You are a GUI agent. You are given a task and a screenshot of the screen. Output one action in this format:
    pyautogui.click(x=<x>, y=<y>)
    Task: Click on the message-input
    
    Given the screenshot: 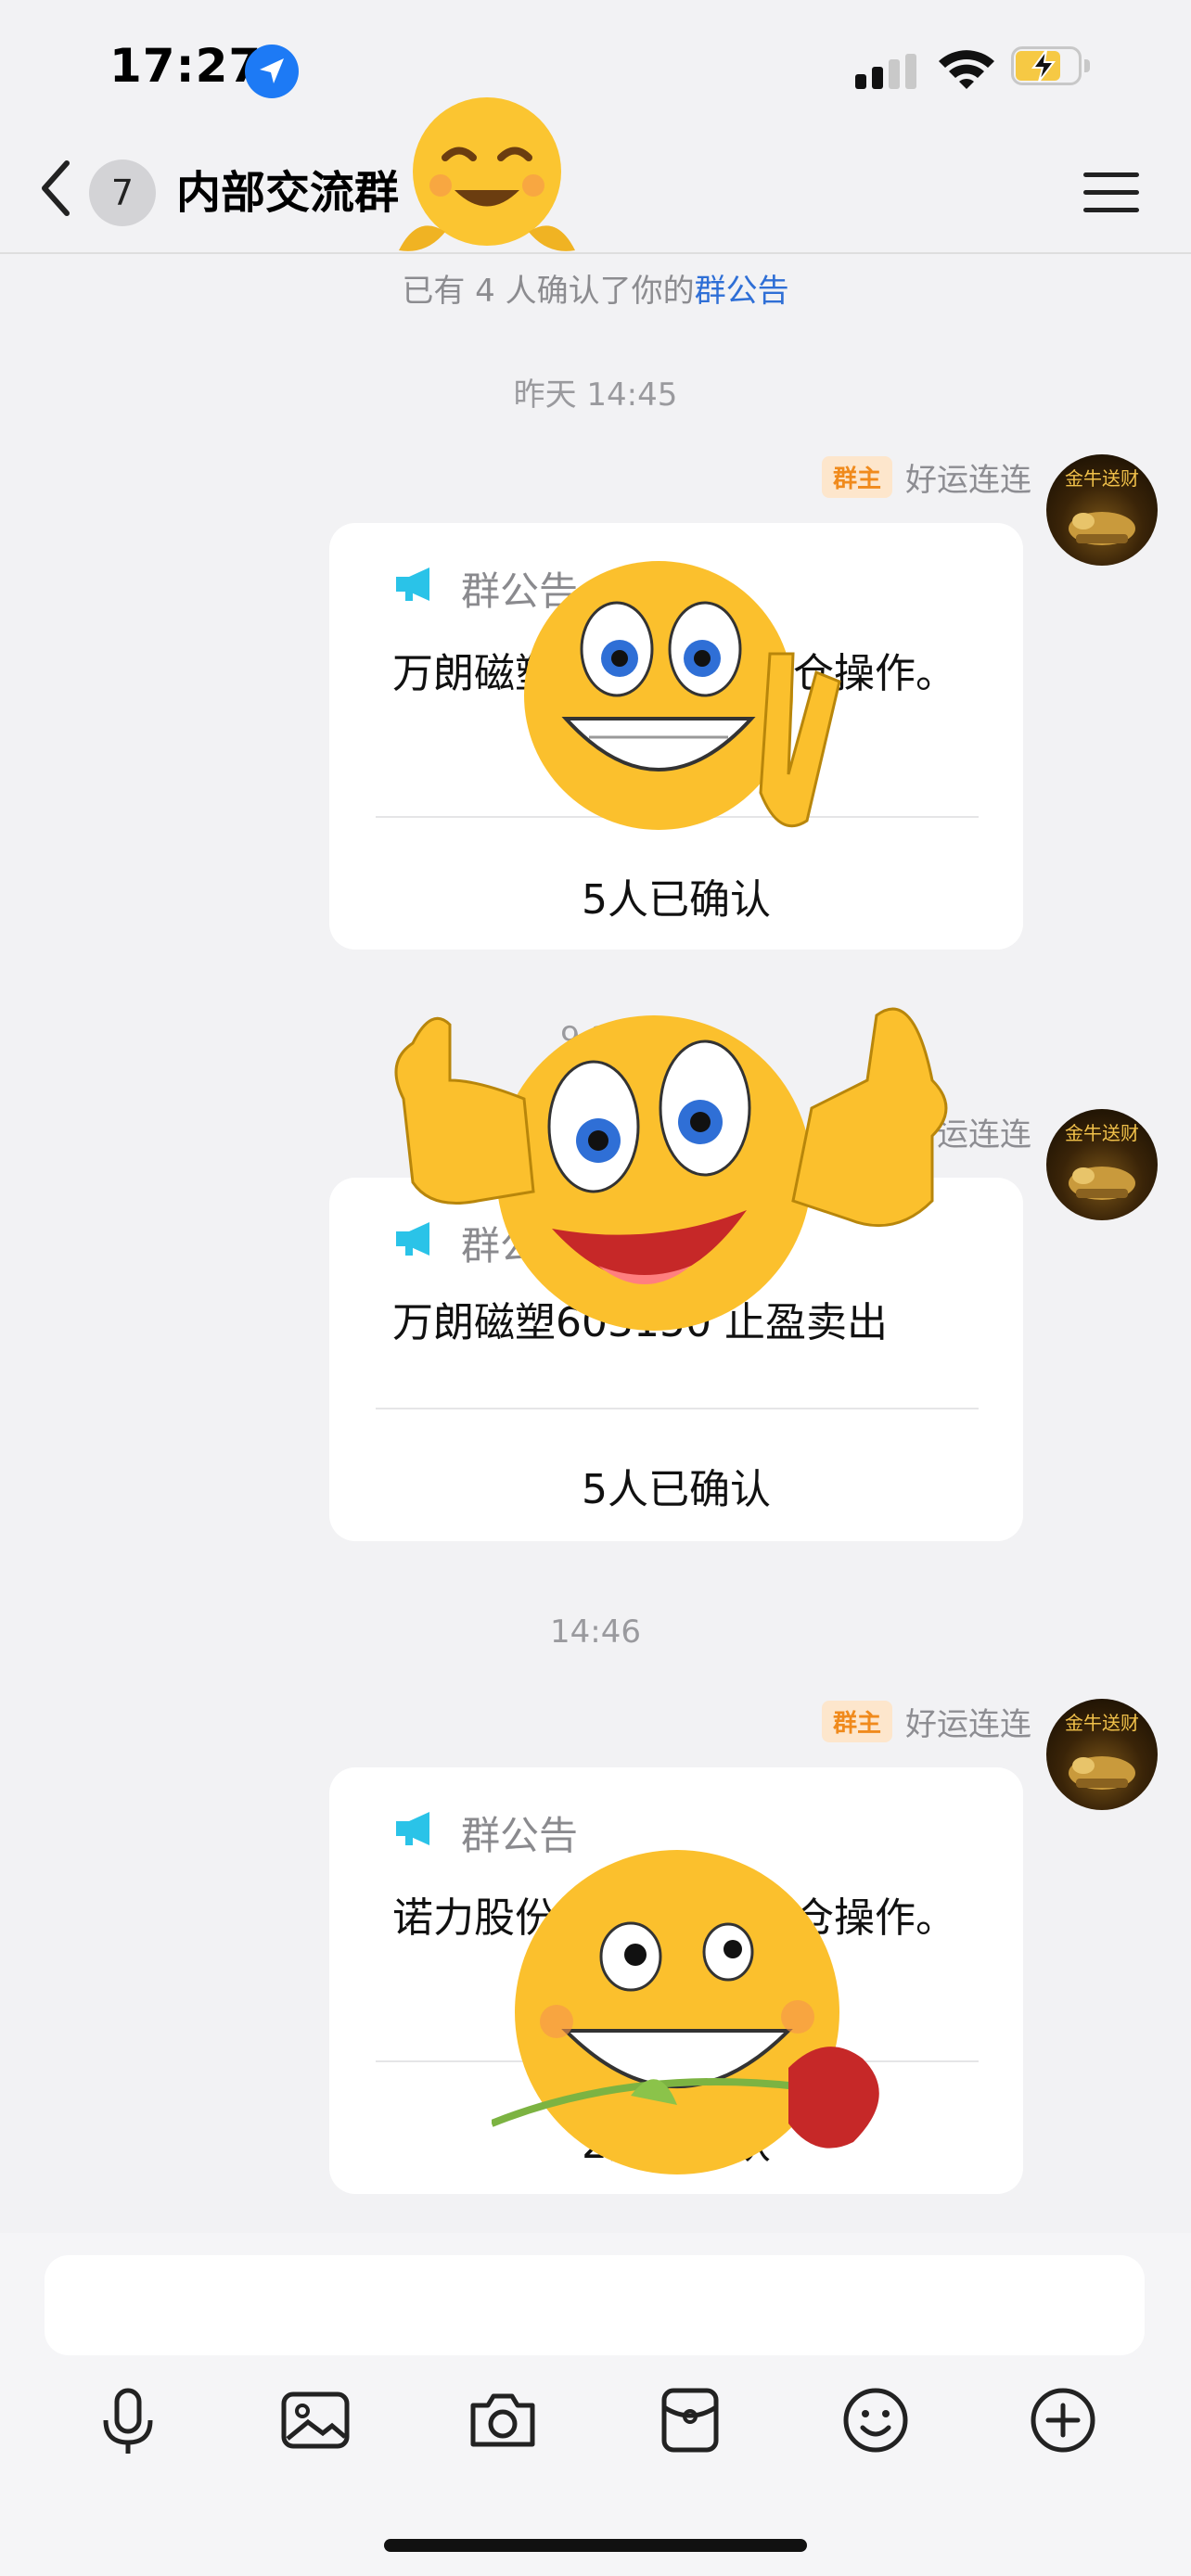 What is the action you would take?
    pyautogui.click(x=595, y=2305)
    